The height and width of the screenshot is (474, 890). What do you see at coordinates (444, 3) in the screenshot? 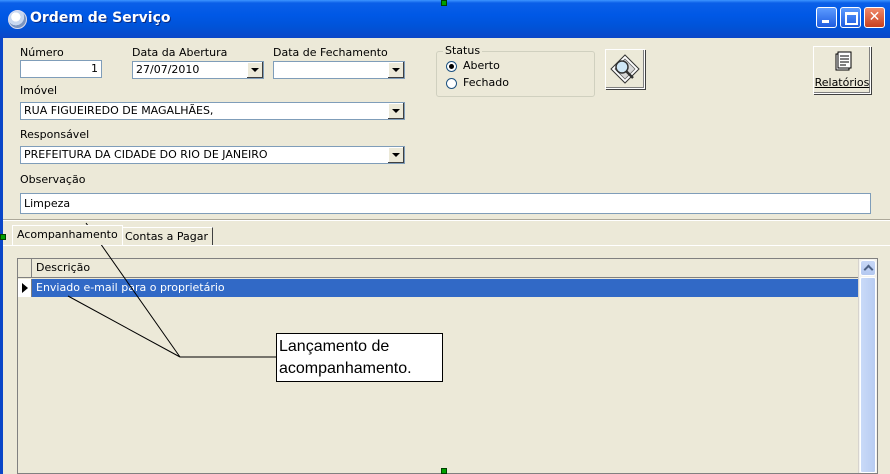
I see `selection-handle-top` at bounding box center [444, 3].